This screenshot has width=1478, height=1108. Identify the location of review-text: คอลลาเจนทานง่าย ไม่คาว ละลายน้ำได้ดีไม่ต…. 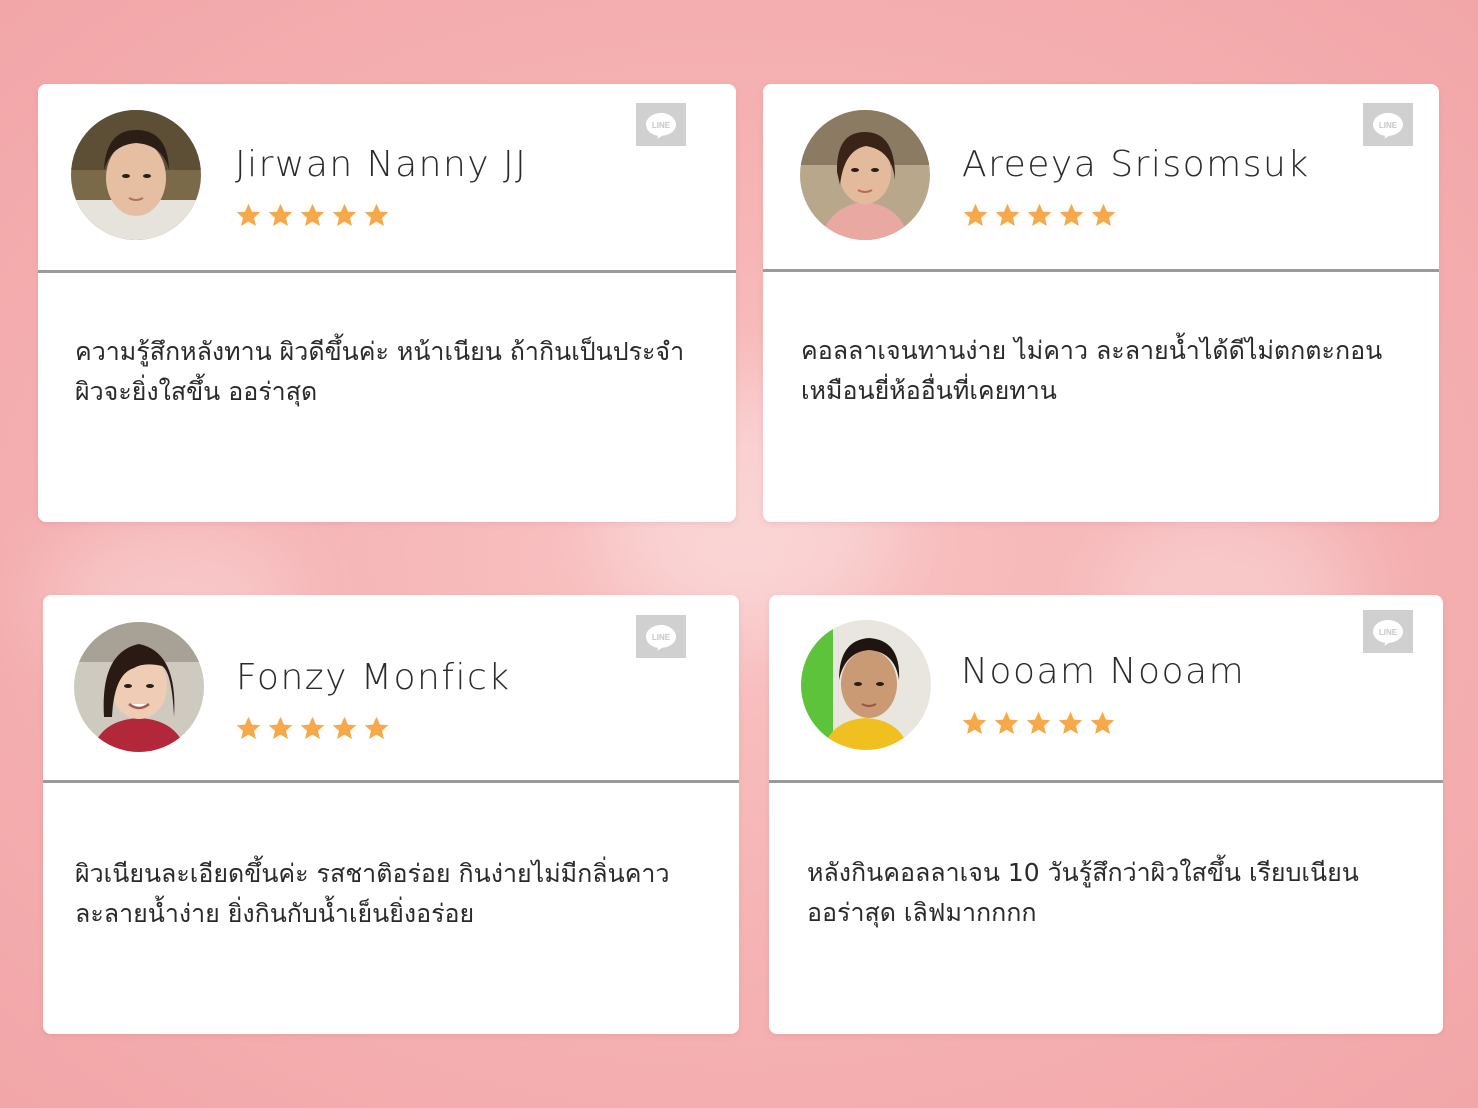
(1111, 371).